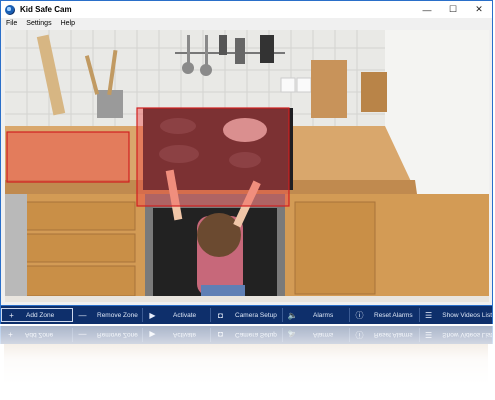 Image resolution: width=495 pixels, height=400 pixels. I want to click on menu-settings: Settings, so click(38, 23).